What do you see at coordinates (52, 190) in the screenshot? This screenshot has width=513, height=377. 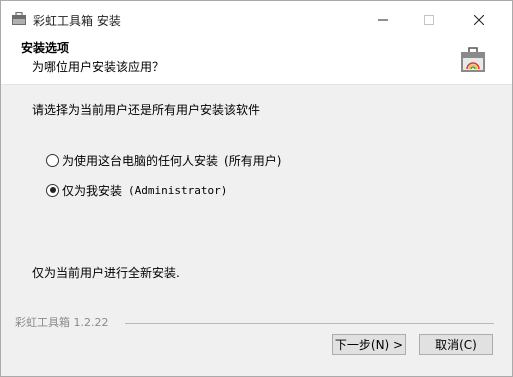 I see `radio-current-user` at bounding box center [52, 190].